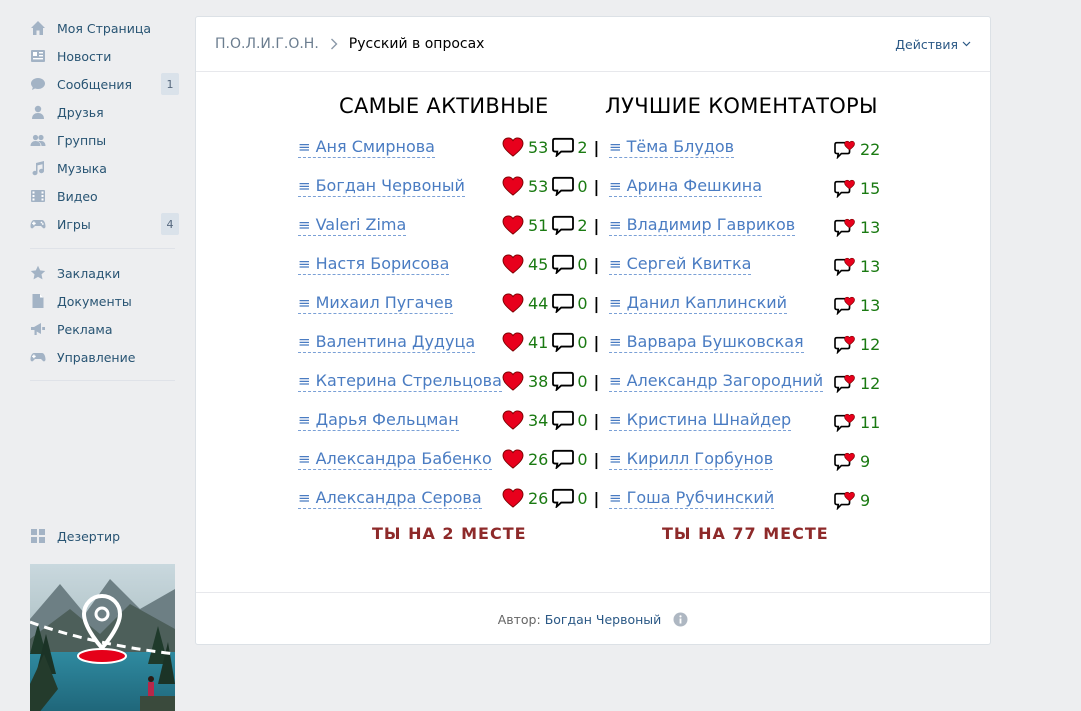 This screenshot has width=1081, height=711. Describe the element at coordinates (603, 619) in the screenshot. I see `author-link: Богдан Червоный` at that location.